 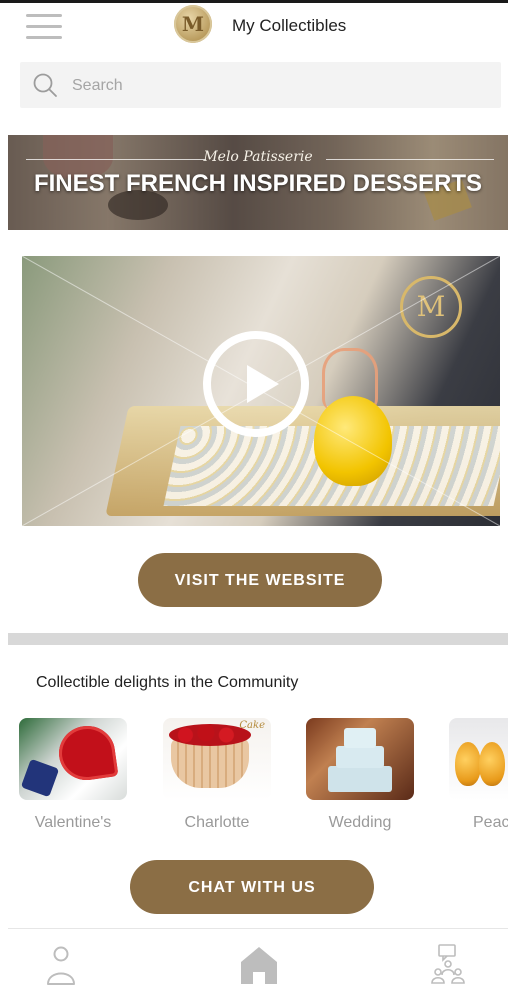 What do you see at coordinates (254, 1) in the screenshot?
I see `top-border` at bounding box center [254, 1].